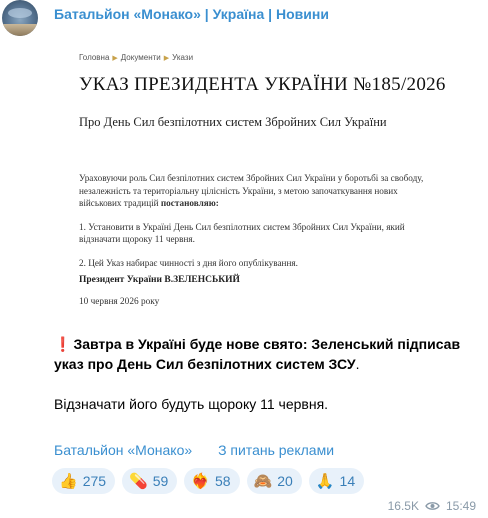  What do you see at coordinates (403, 506) in the screenshot?
I see `view-count: 16.5K` at bounding box center [403, 506].